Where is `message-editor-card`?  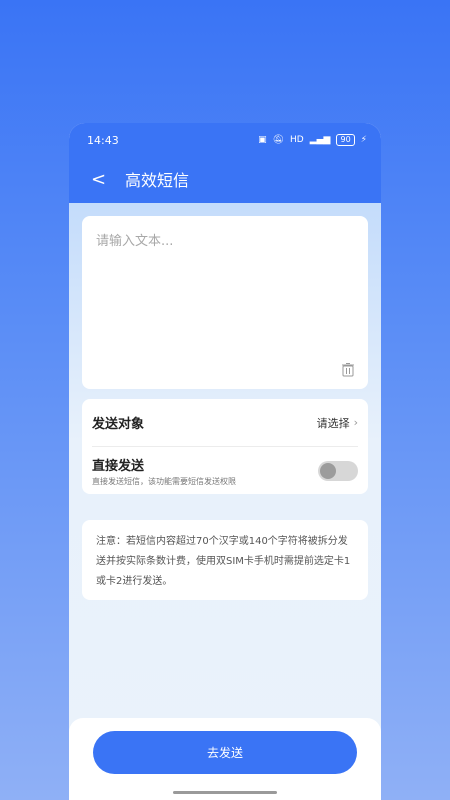 message-editor-card is located at coordinates (225, 302).